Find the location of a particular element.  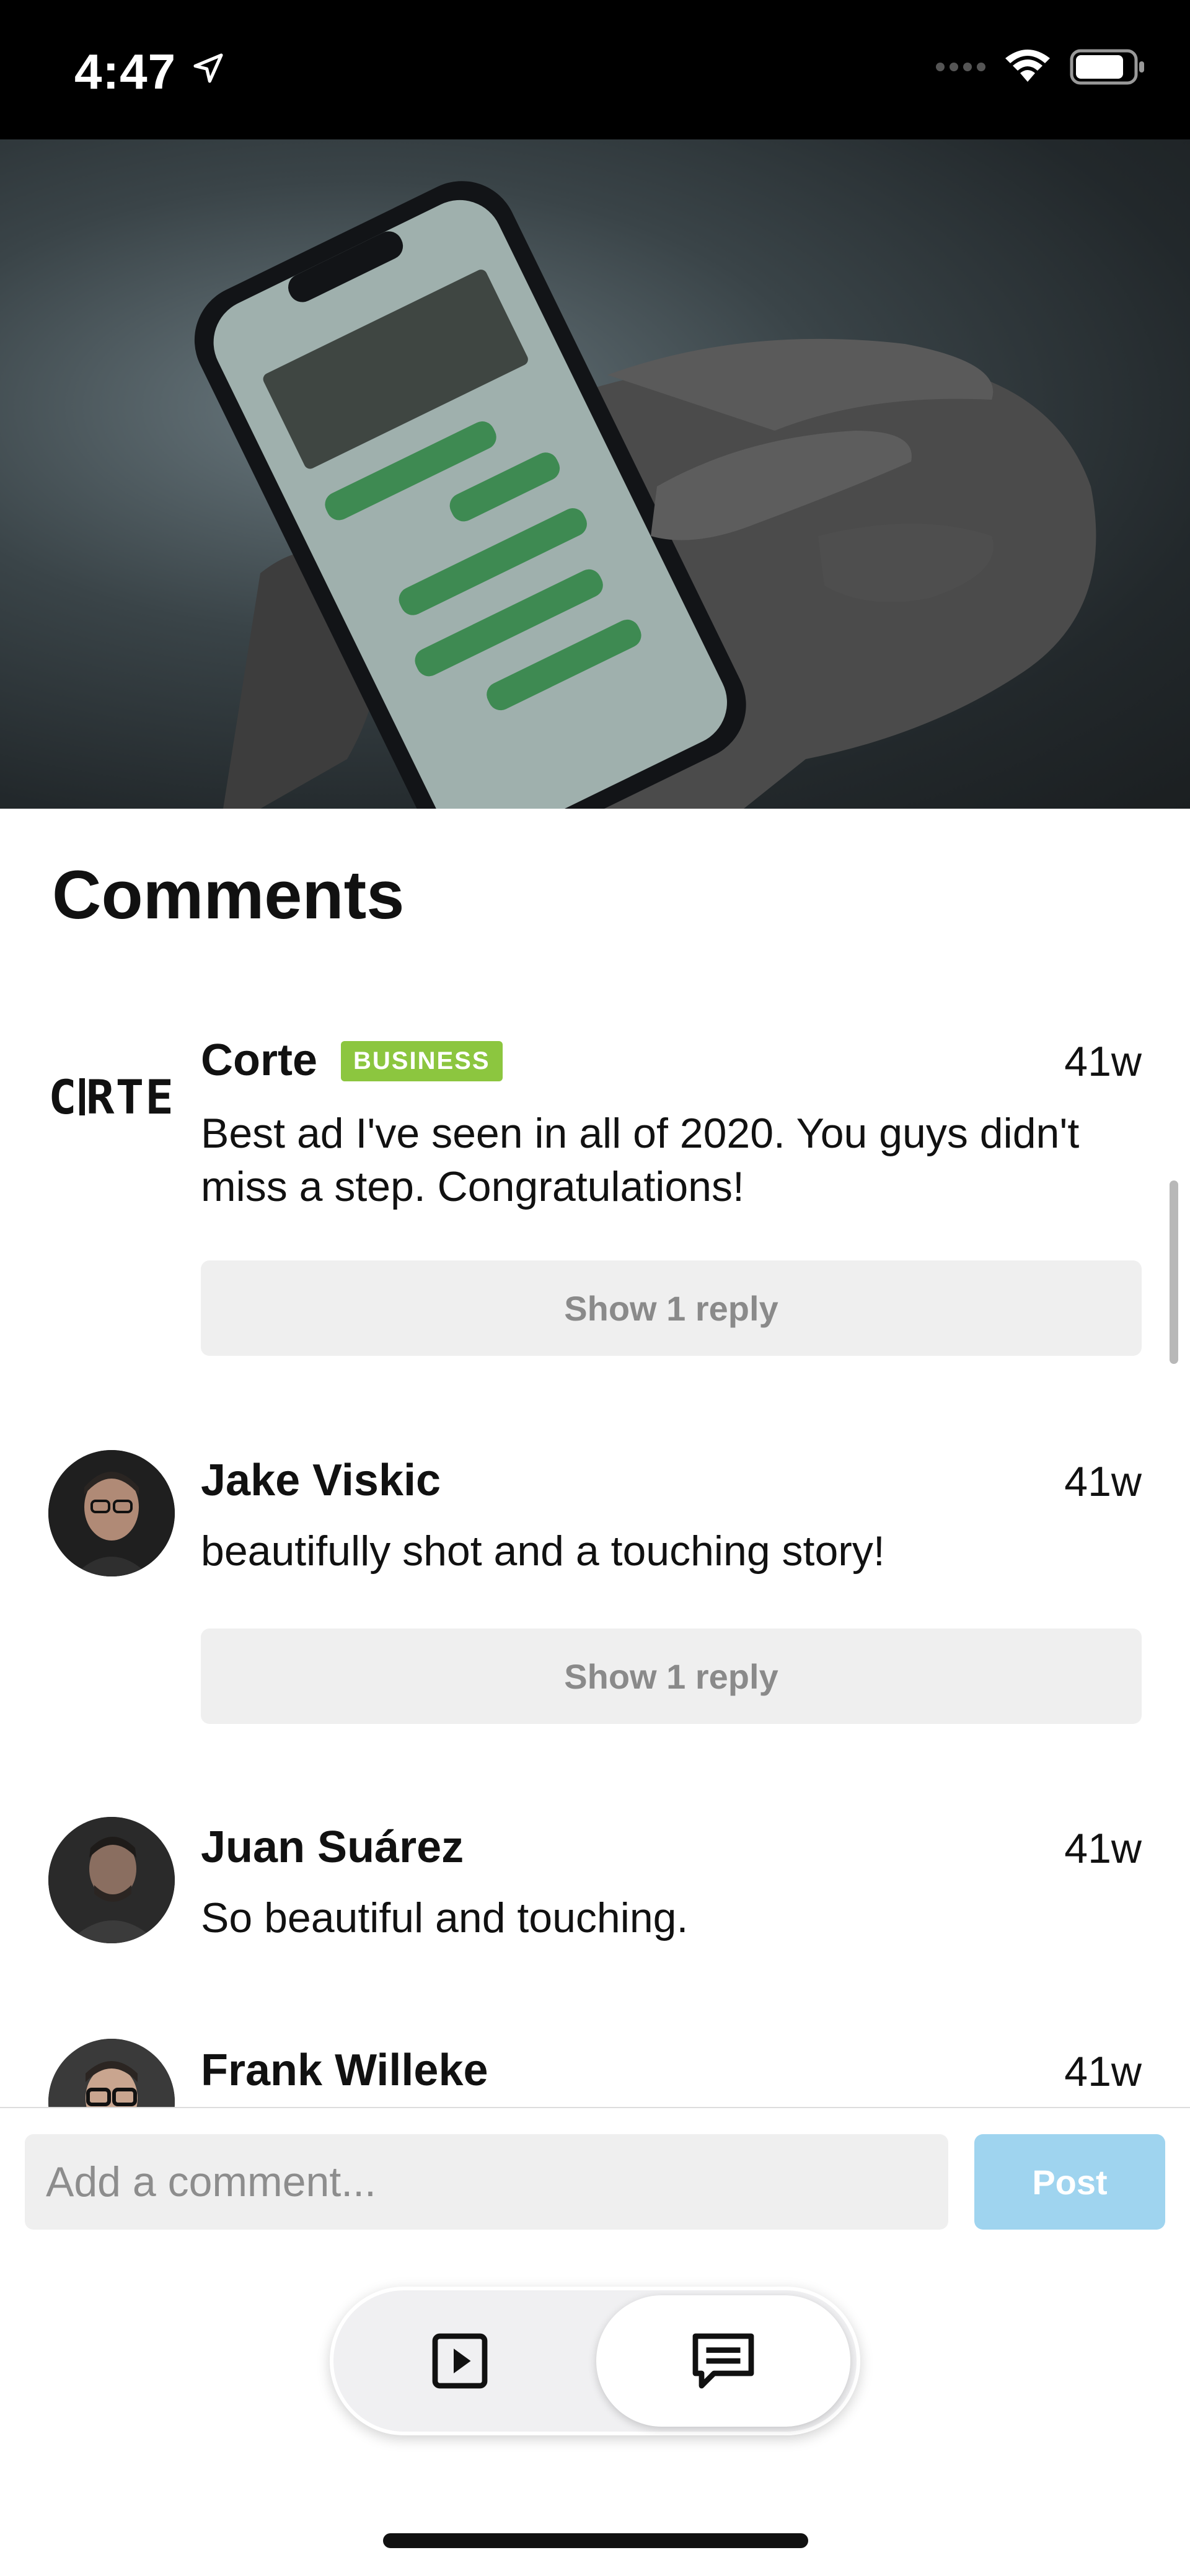

corte-logo: C RTE is located at coordinates (111, 1097).